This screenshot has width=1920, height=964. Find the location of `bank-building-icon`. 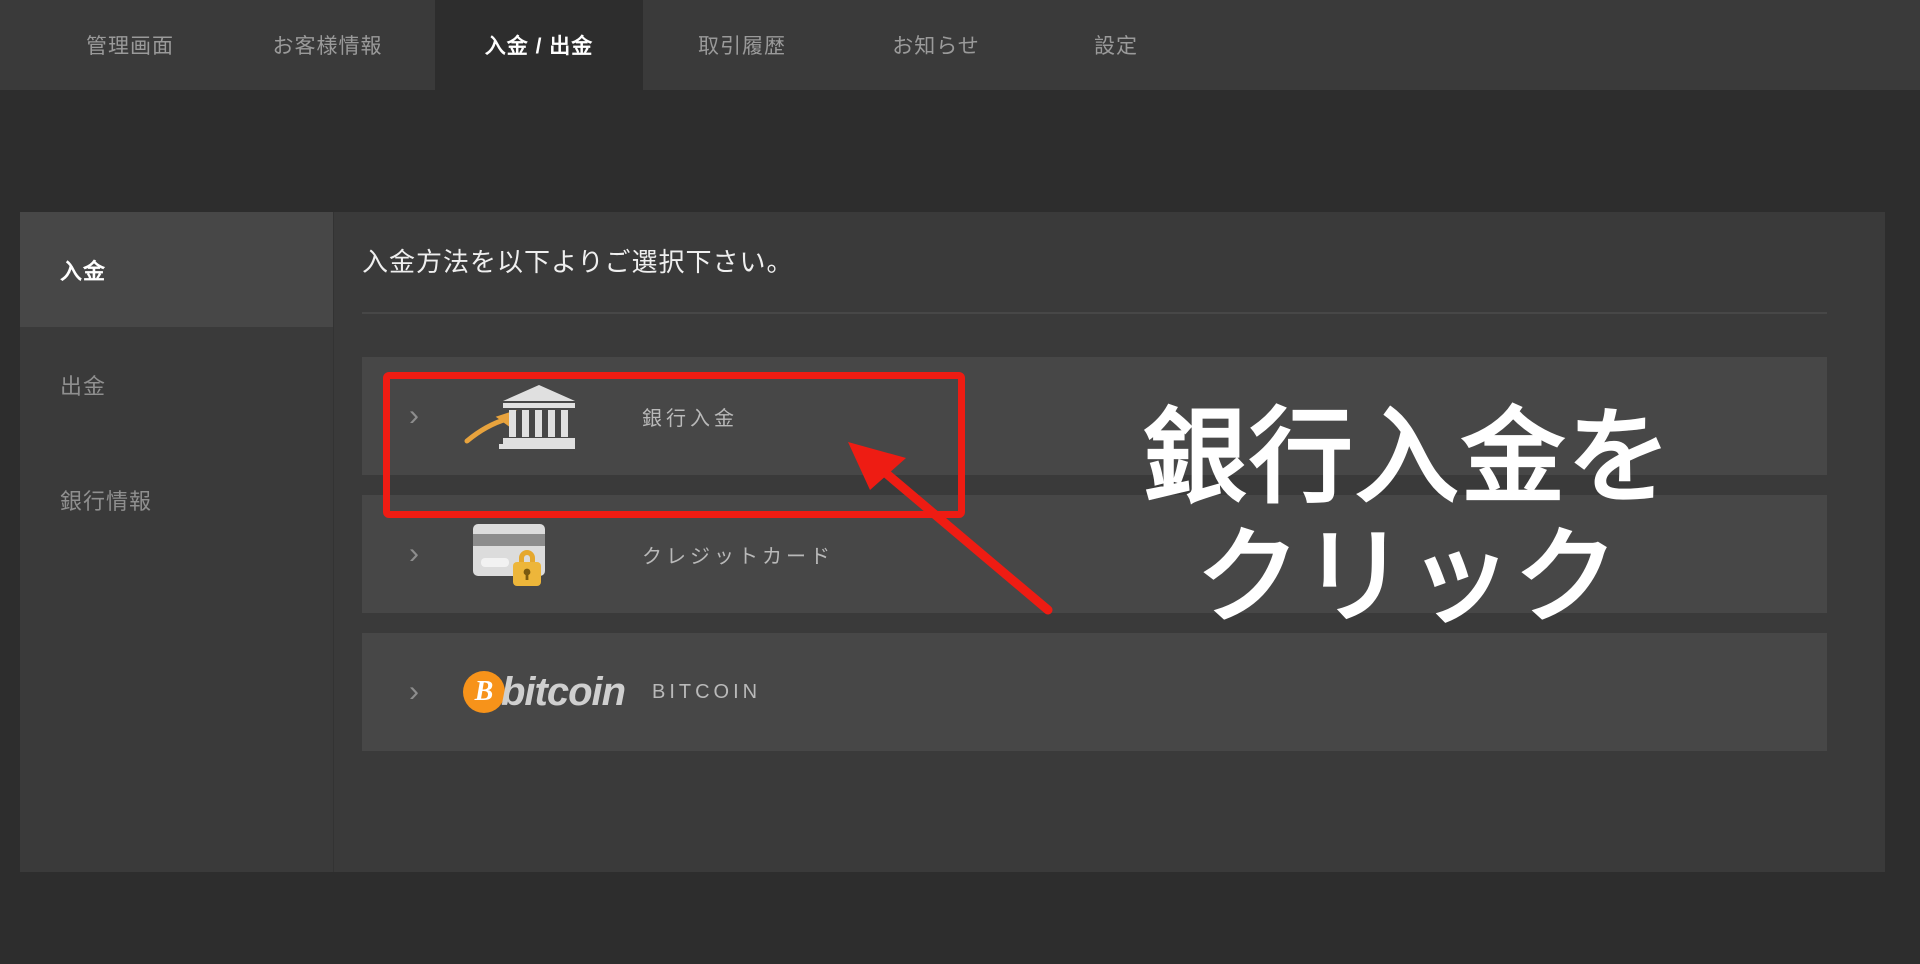

bank-building-icon is located at coordinates (519, 416).